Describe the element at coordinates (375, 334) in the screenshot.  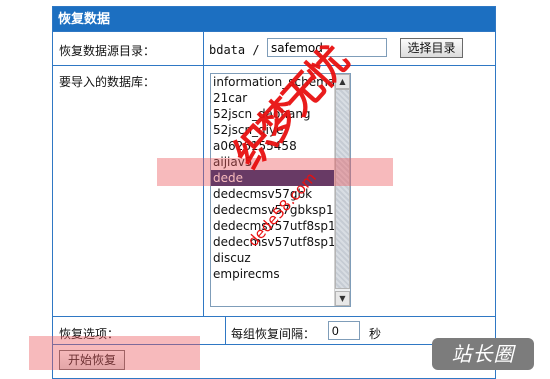
I see `interval-unit: 秒` at that location.